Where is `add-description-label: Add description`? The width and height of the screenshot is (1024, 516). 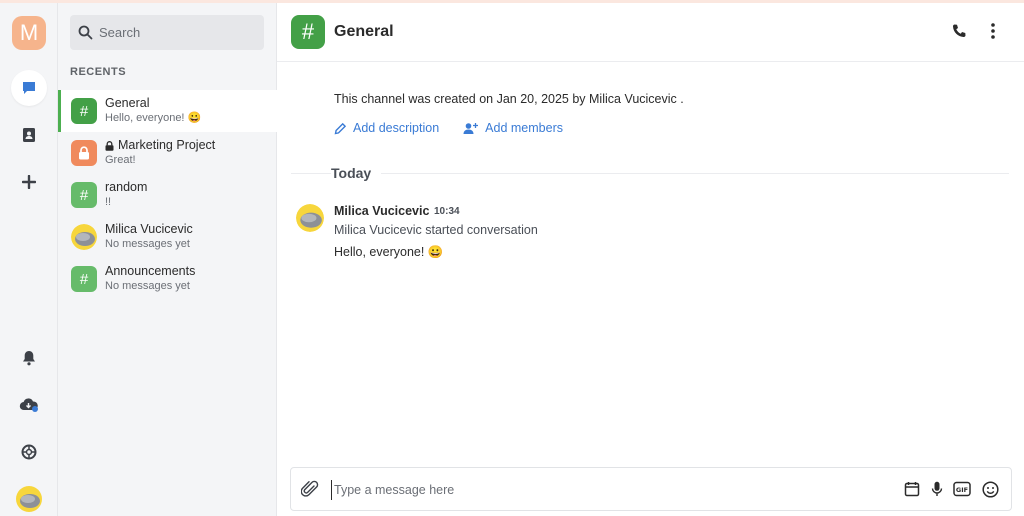 add-description-label: Add description is located at coordinates (396, 128).